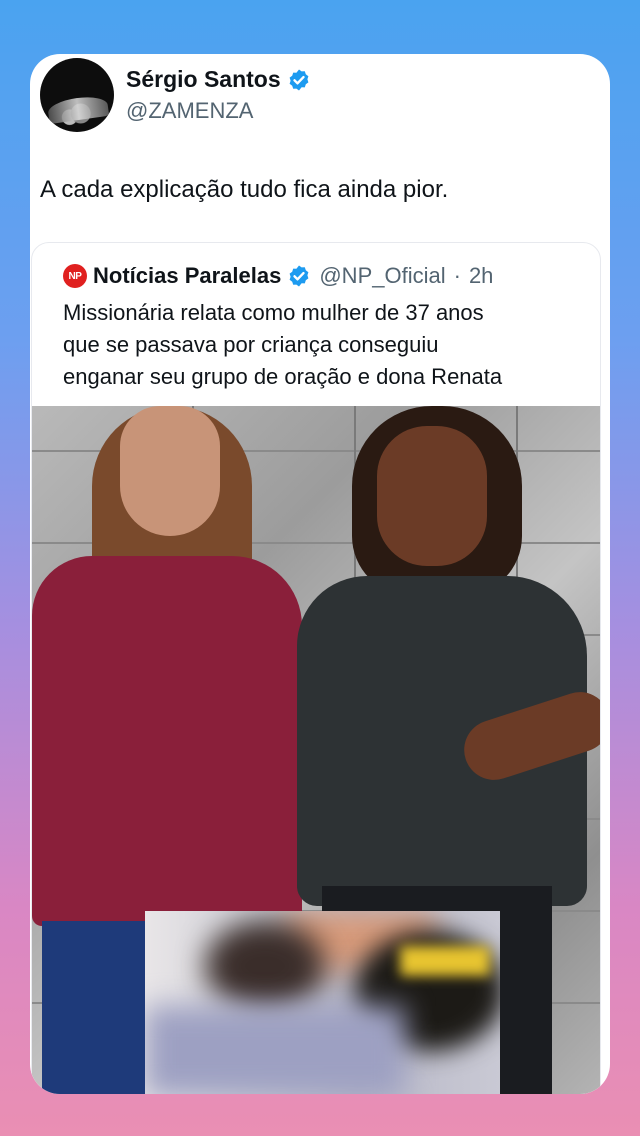 The height and width of the screenshot is (1136, 640). What do you see at coordinates (170, 471) in the screenshot?
I see `left-person-face` at bounding box center [170, 471].